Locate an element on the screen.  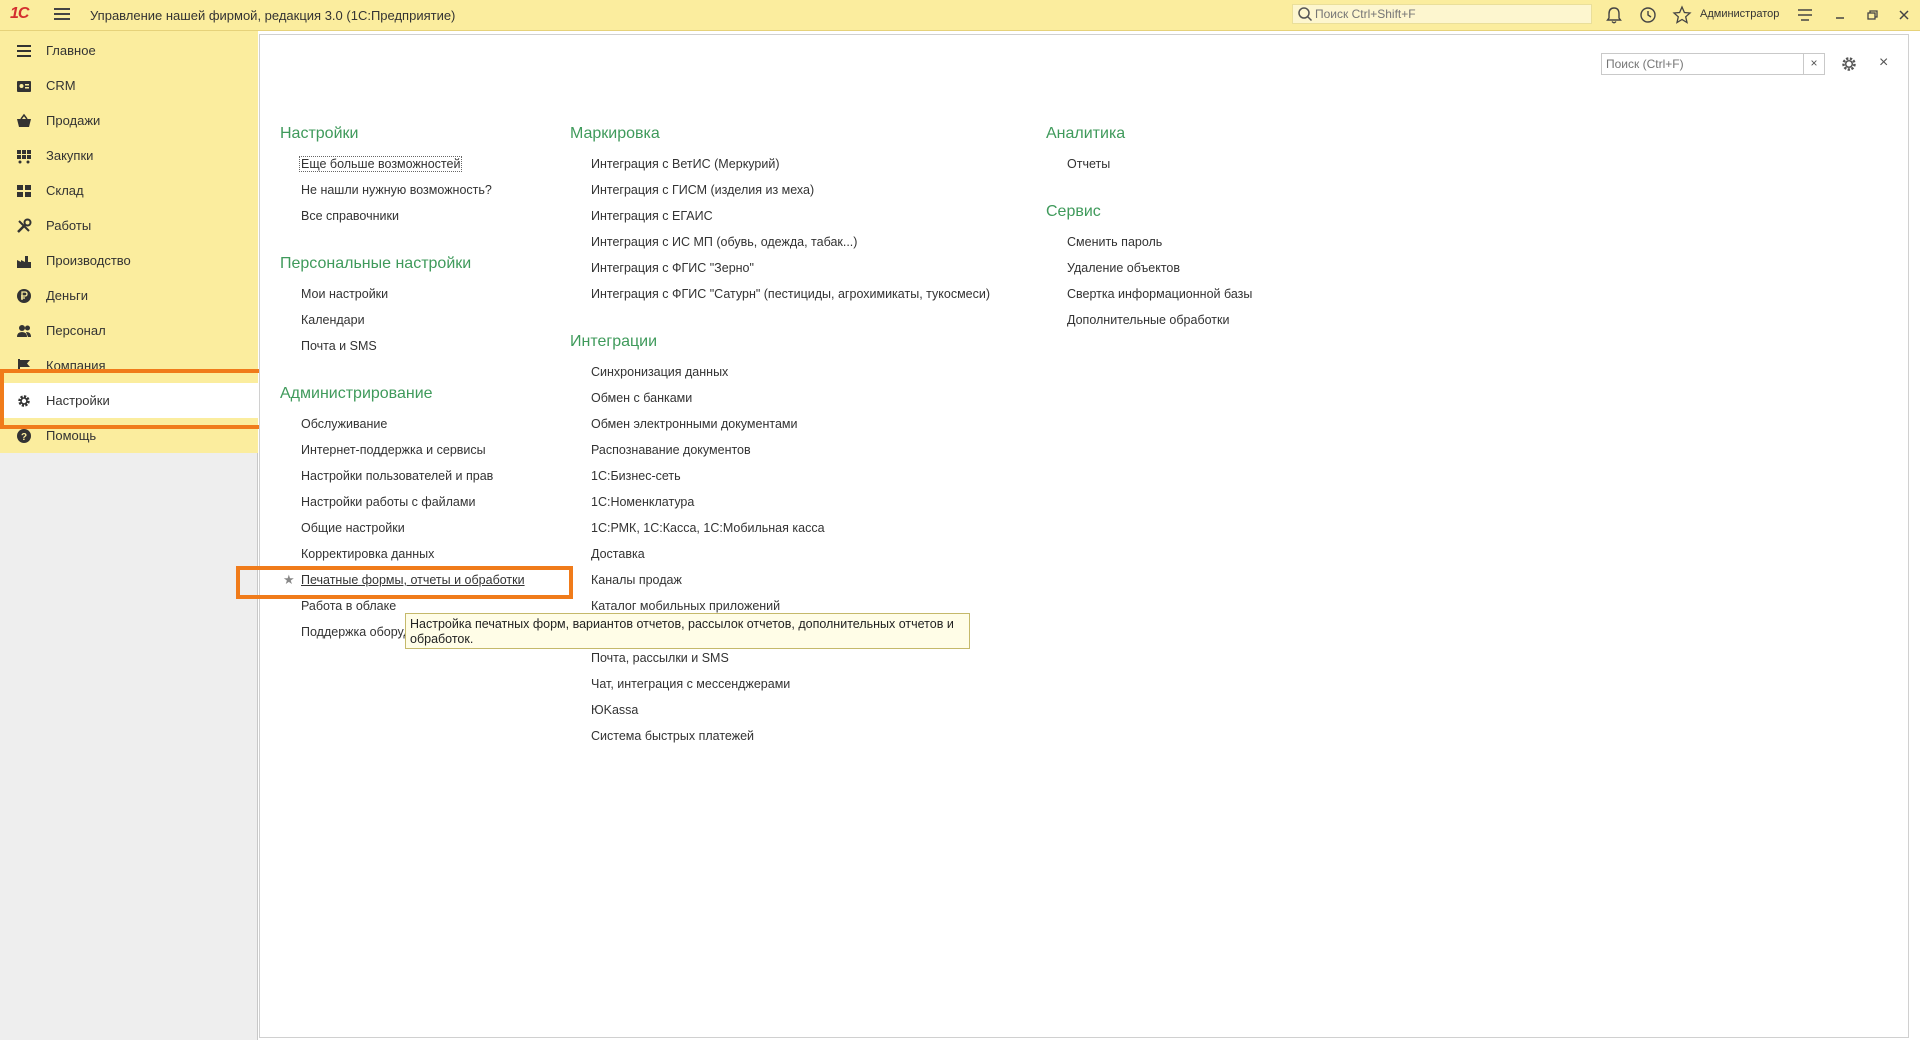
sidebar-item-personnel: Персонал is located at coordinates (129, 330).